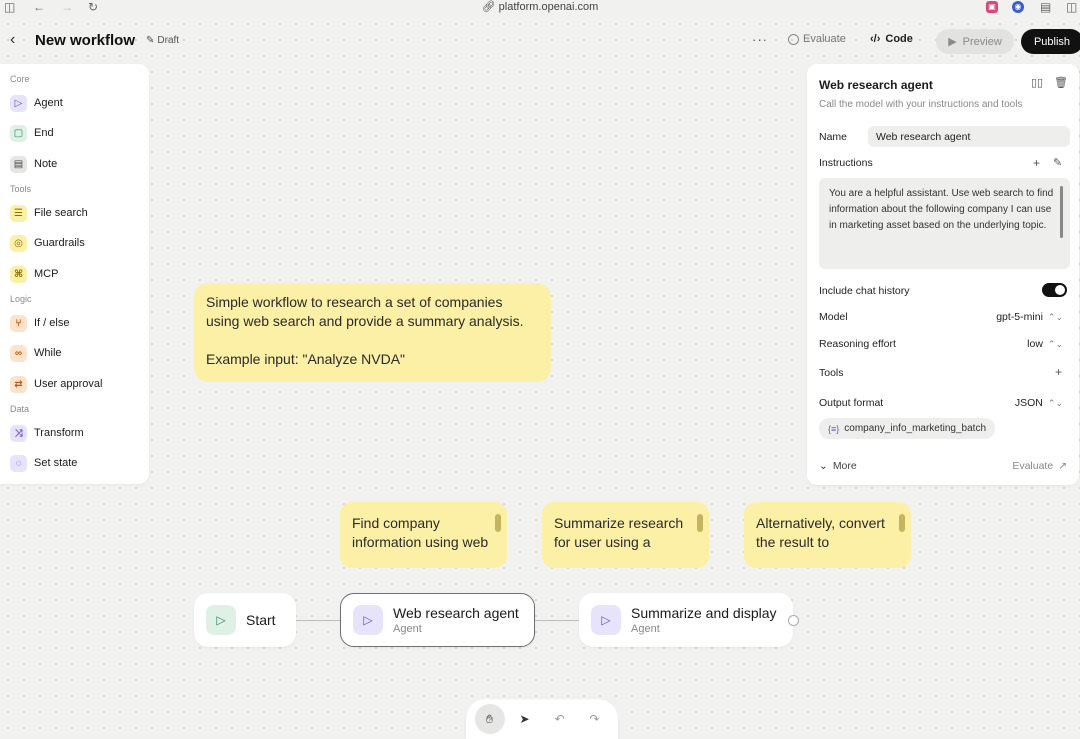 This screenshot has height=739, width=1080. I want to click on node-title: Start, so click(261, 620).